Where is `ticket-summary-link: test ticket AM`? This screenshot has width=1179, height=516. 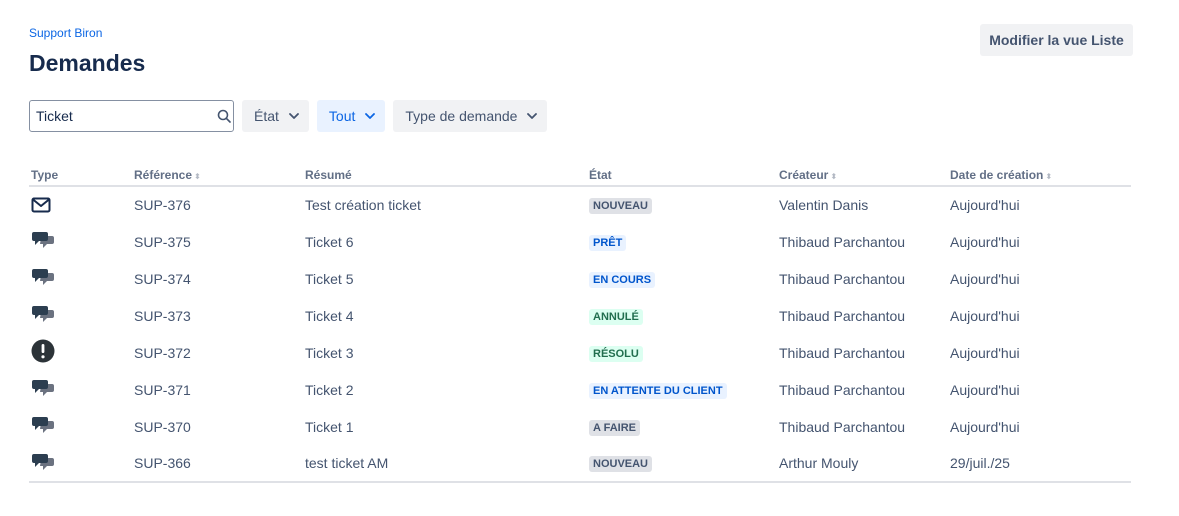 ticket-summary-link: test ticket AM is located at coordinates (346, 463).